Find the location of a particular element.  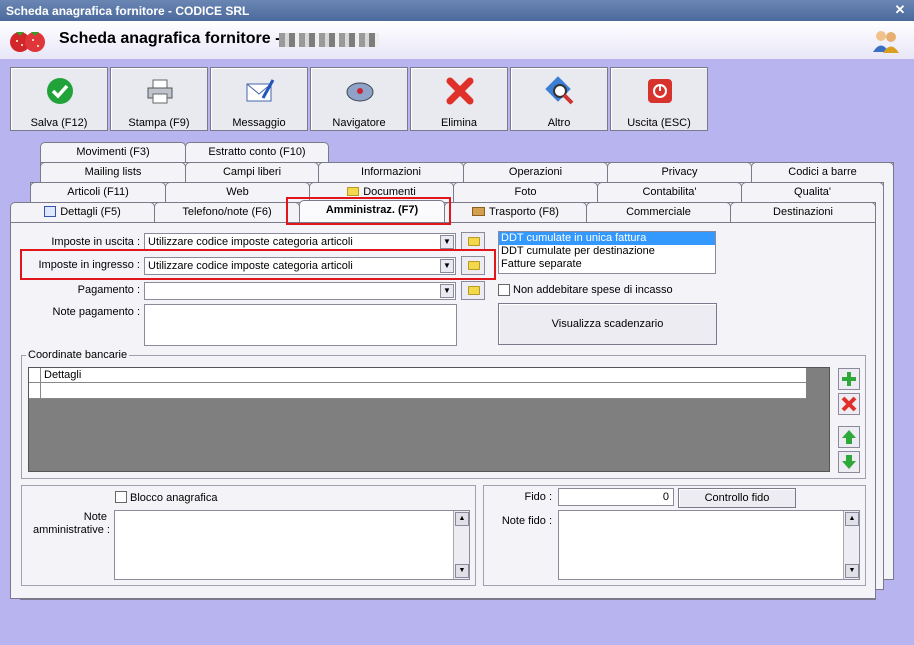

exit-button: Uscita (ESC) is located at coordinates (659, 99).